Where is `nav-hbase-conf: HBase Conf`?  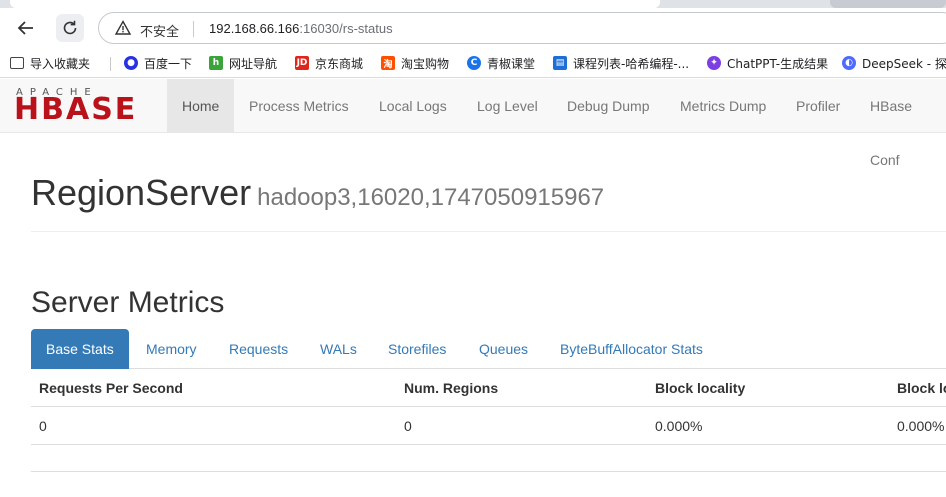 nav-hbase-conf: HBase Conf is located at coordinates (900, 123).